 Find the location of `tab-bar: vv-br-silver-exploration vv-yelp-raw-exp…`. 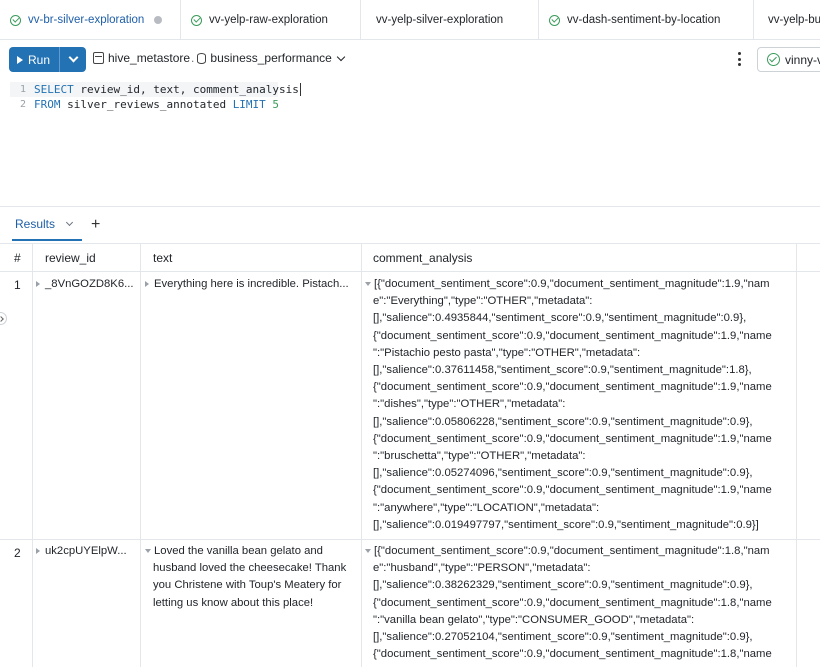

tab-bar: vv-br-silver-exploration vv-yelp-raw-exp… is located at coordinates (410, 20).